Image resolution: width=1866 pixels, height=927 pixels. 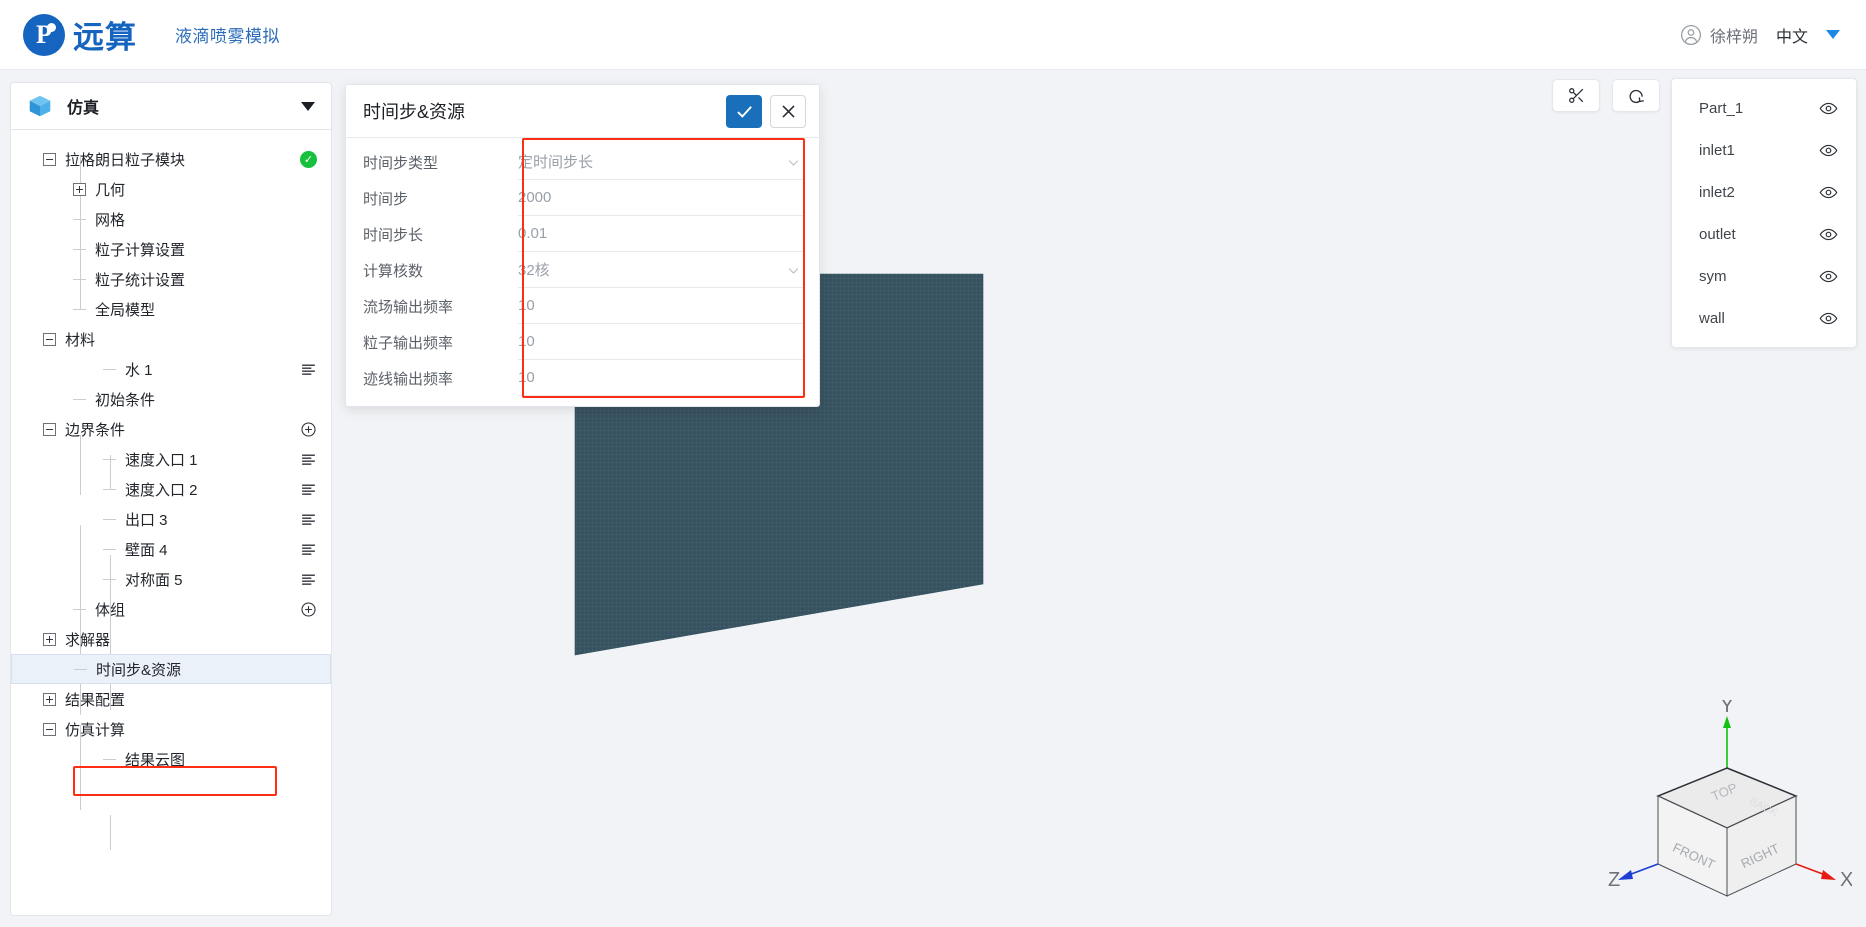 I want to click on sidebar-item-label: 水 1, so click(x=139, y=370).